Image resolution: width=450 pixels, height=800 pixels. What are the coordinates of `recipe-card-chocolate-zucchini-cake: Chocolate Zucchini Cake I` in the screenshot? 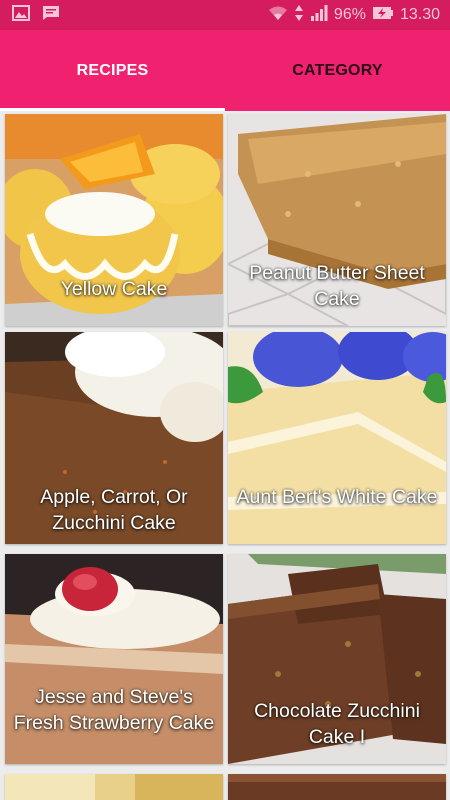 It's located at (337, 659).